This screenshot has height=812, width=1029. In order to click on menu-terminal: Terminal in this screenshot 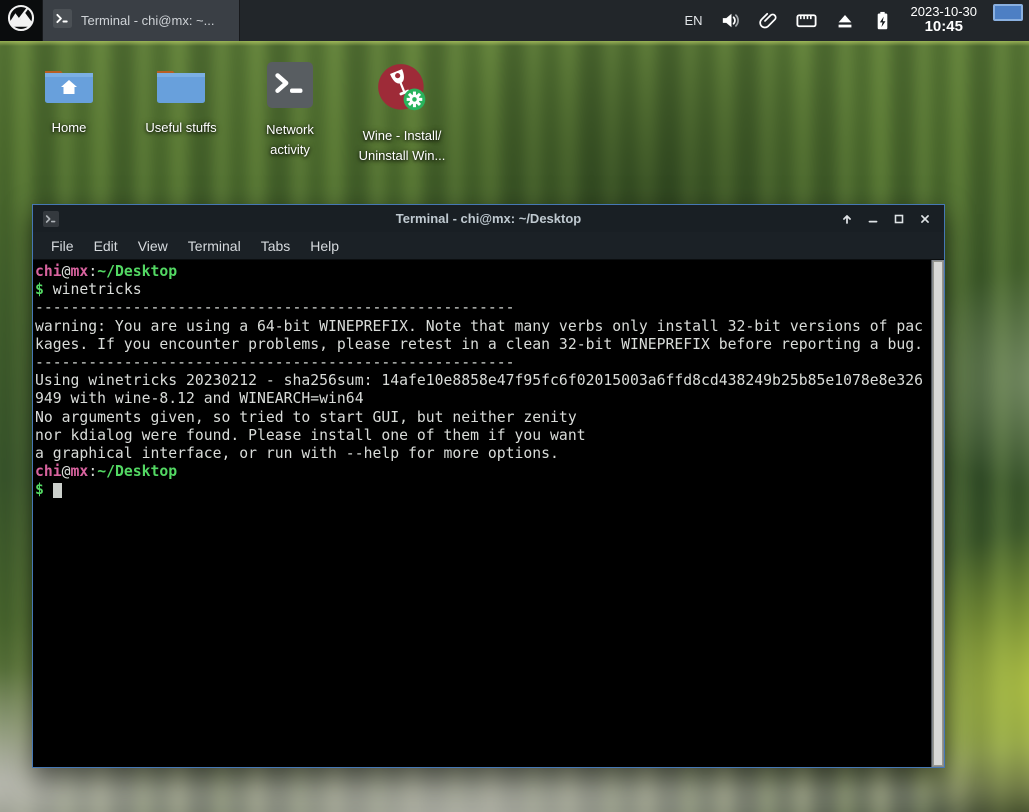, I will do `click(214, 246)`.